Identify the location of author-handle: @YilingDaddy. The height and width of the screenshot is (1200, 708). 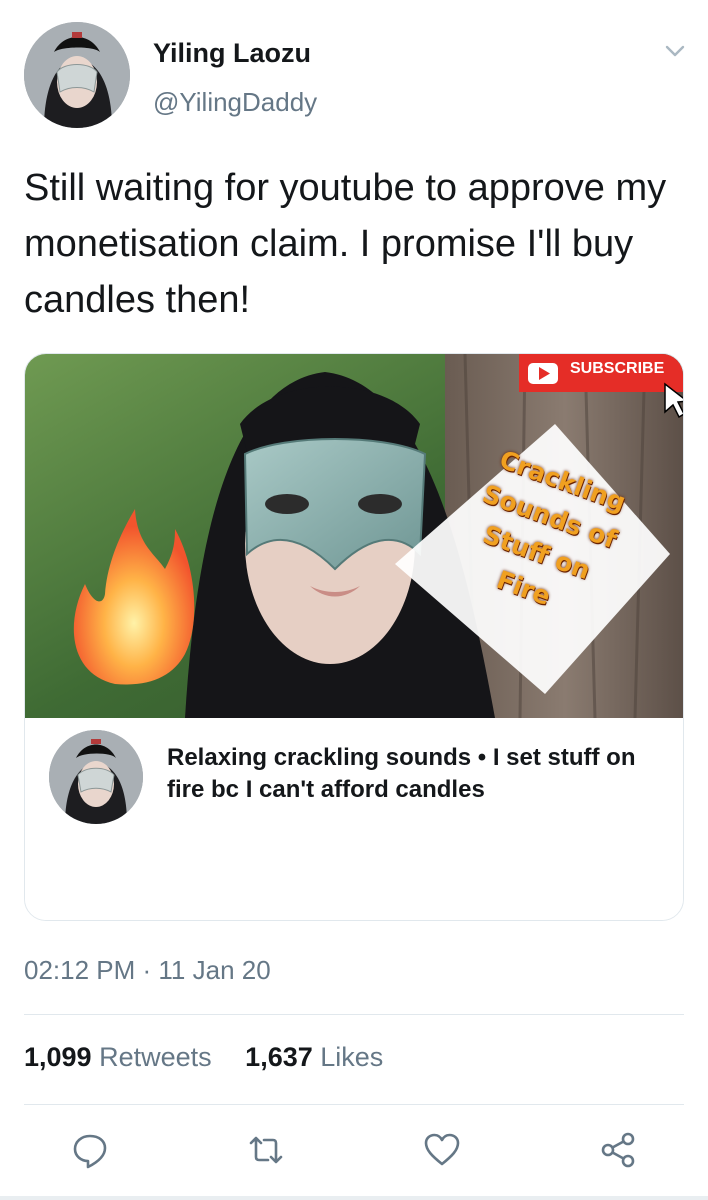
(235, 102).